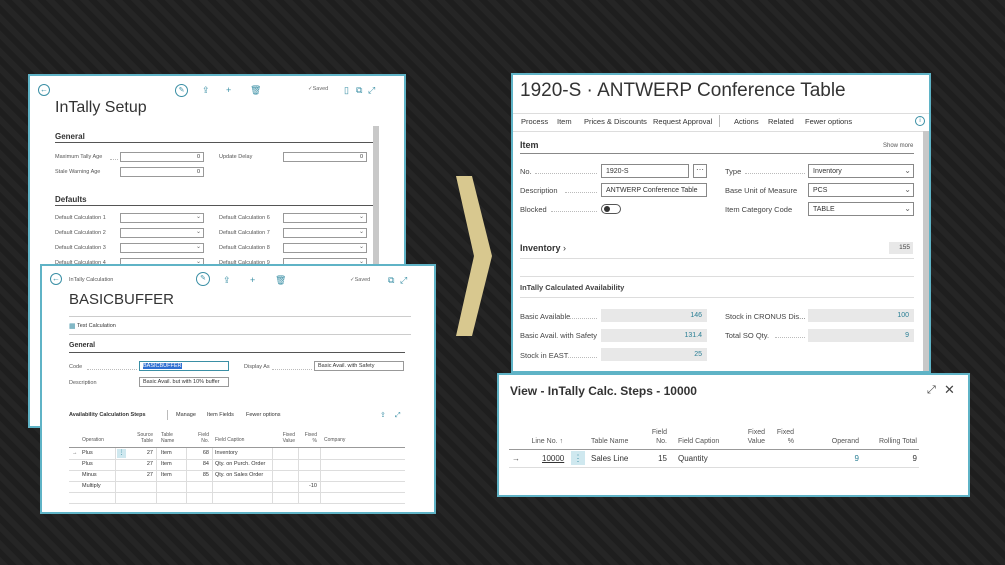 The image size is (1005, 565). I want to click on cell-operation: Multiply, so click(91, 486).